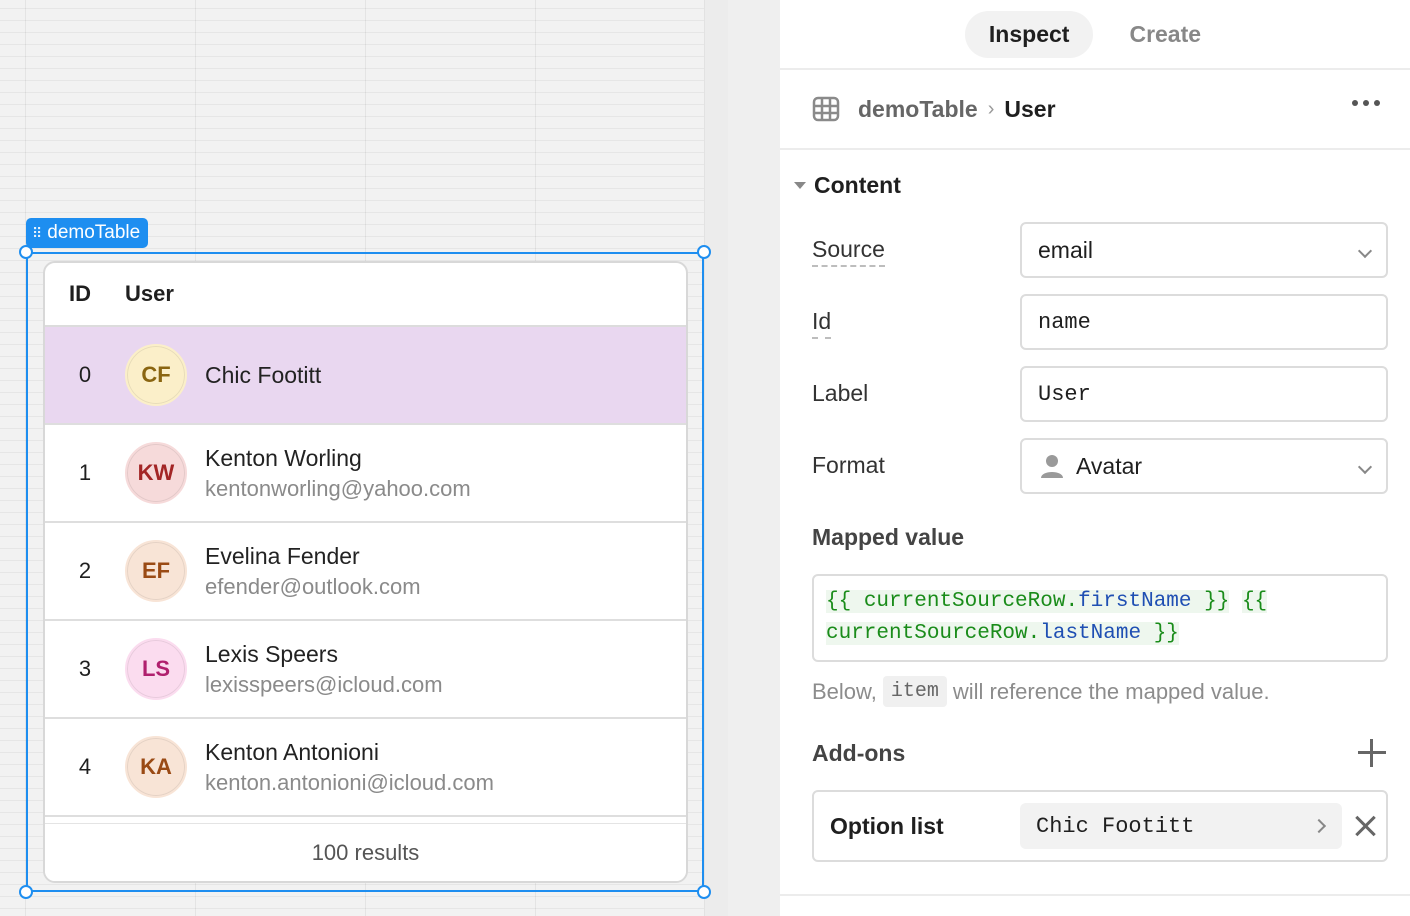 The image size is (1410, 916). I want to click on row-id: 0, so click(85, 374).